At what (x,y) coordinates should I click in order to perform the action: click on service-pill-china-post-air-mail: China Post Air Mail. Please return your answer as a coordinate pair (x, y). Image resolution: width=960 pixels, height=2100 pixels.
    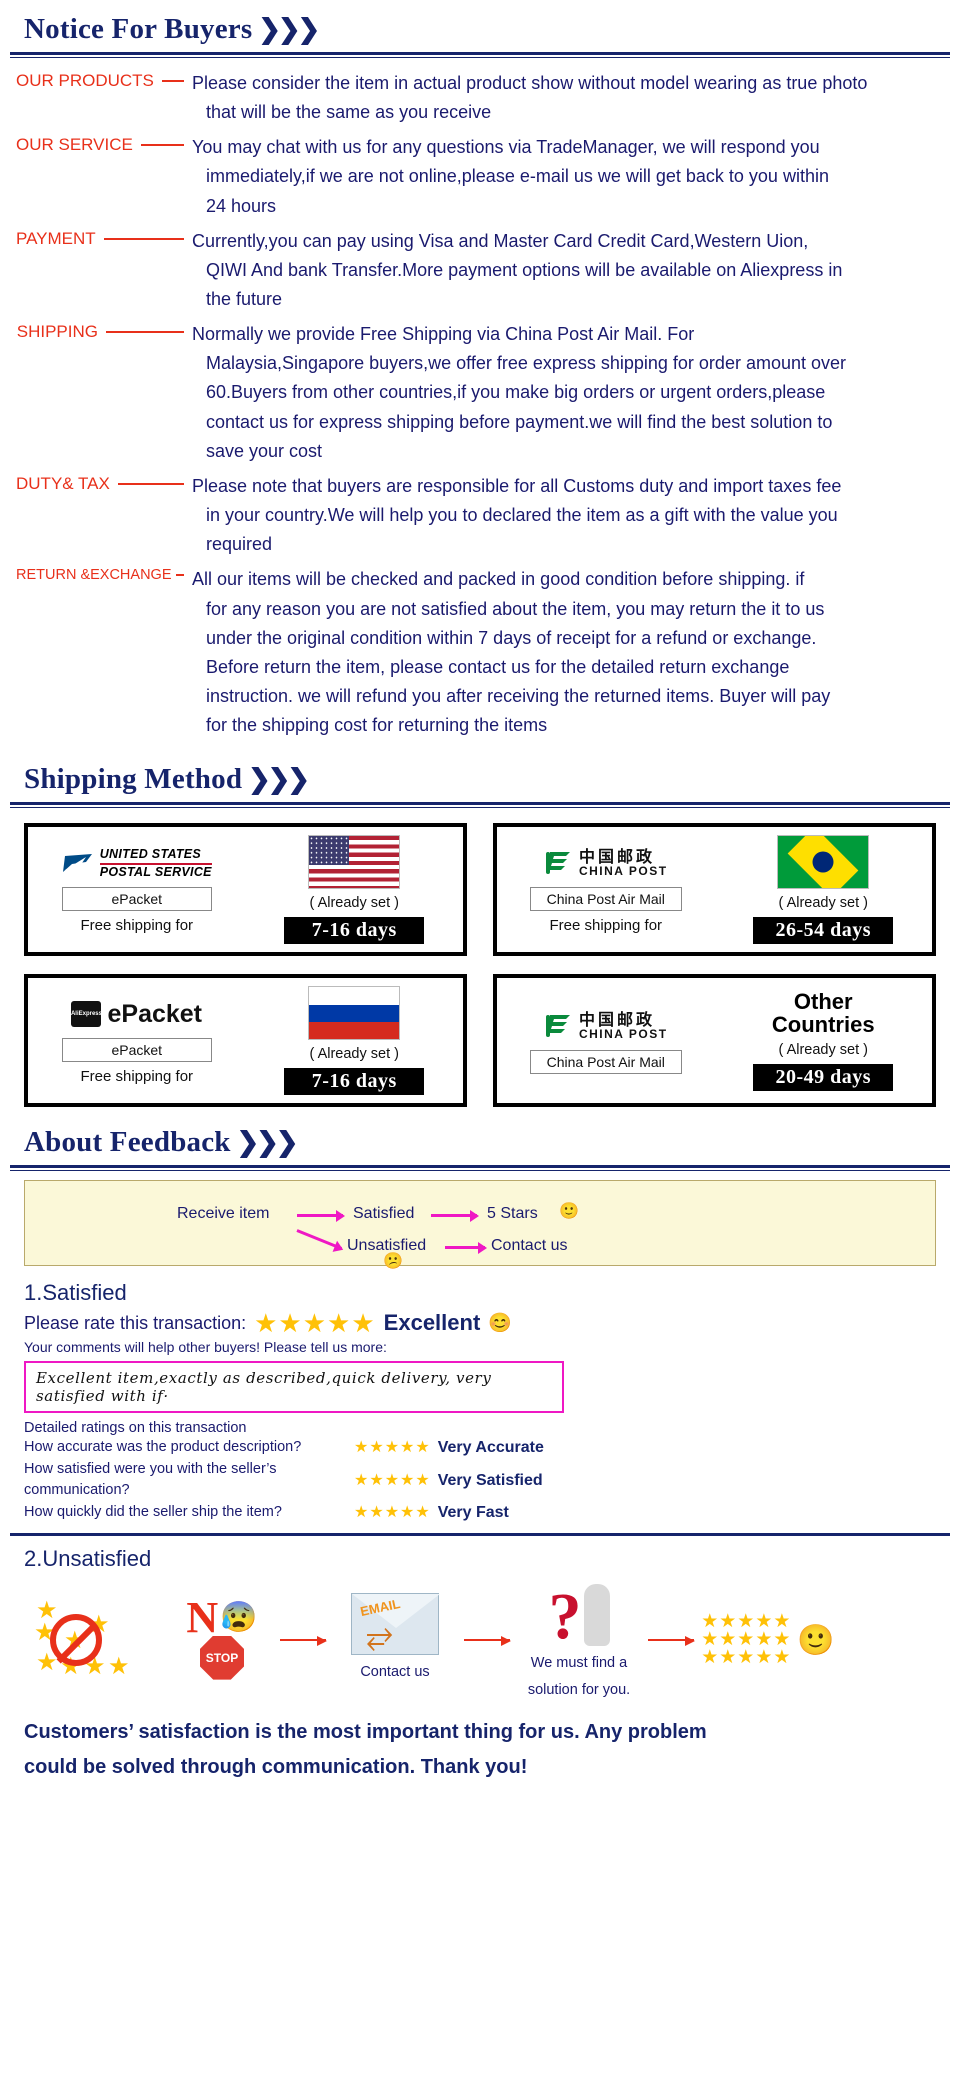
    Looking at the image, I should click on (605, 1061).